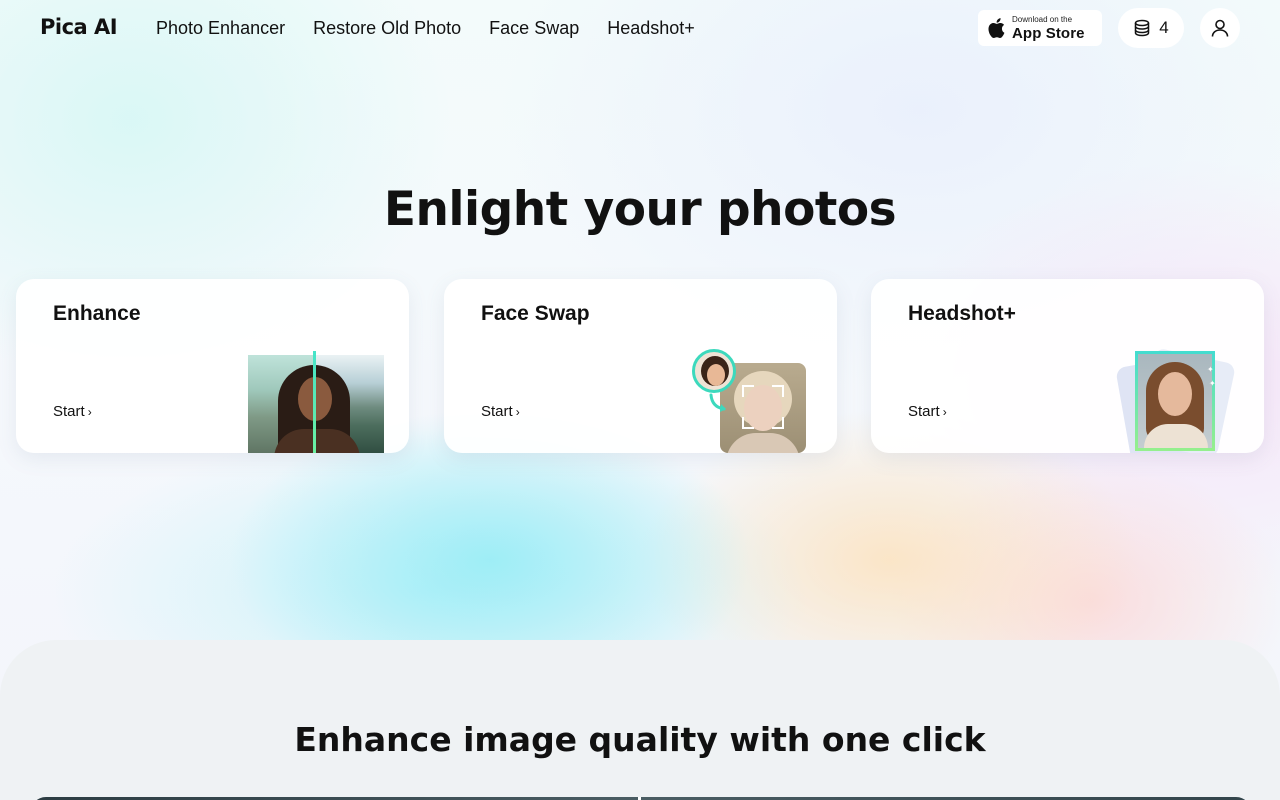 The width and height of the screenshot is (1280, 800). What do you see at coordinates (651, 28) in the screenshot?
I see `nav-headshot: Headshot+` at bounding box center [651, 28].